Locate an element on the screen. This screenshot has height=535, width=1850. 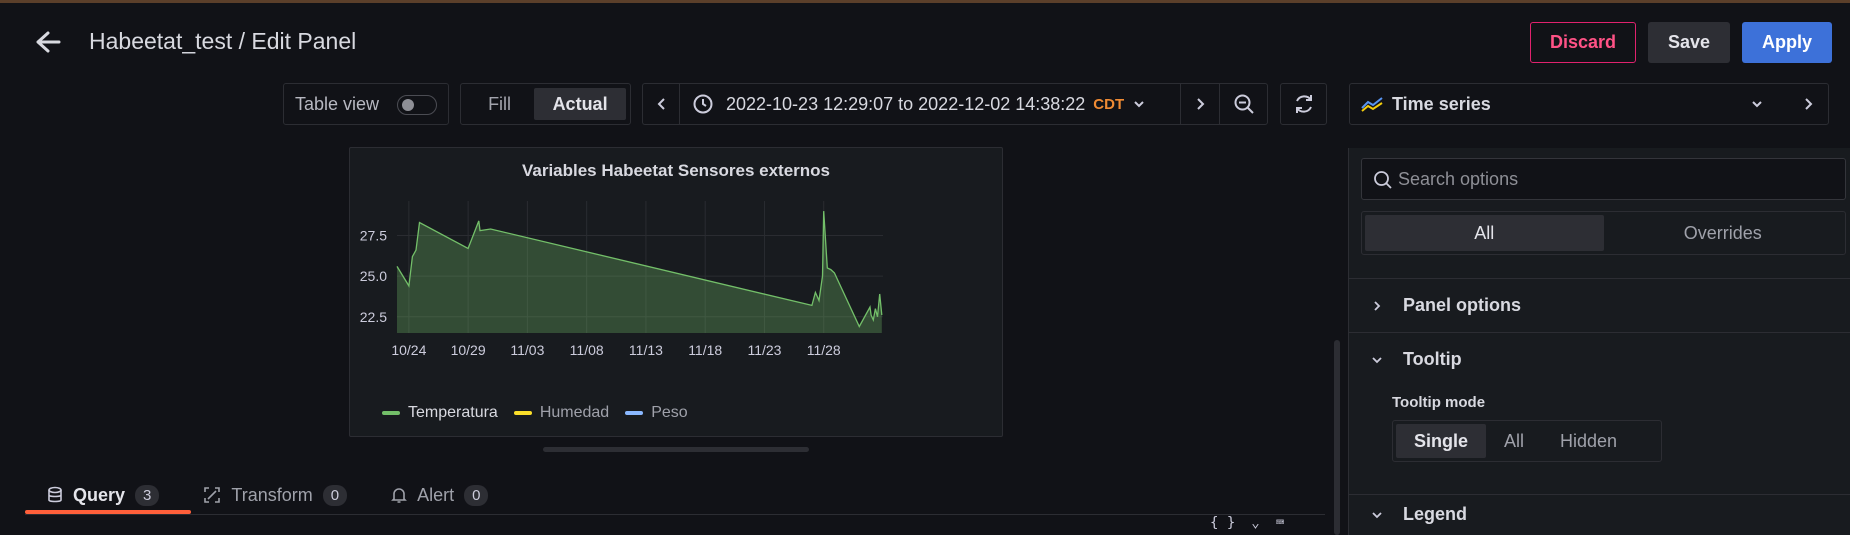
fill-button: Fill is located at coordinates (499, 104).